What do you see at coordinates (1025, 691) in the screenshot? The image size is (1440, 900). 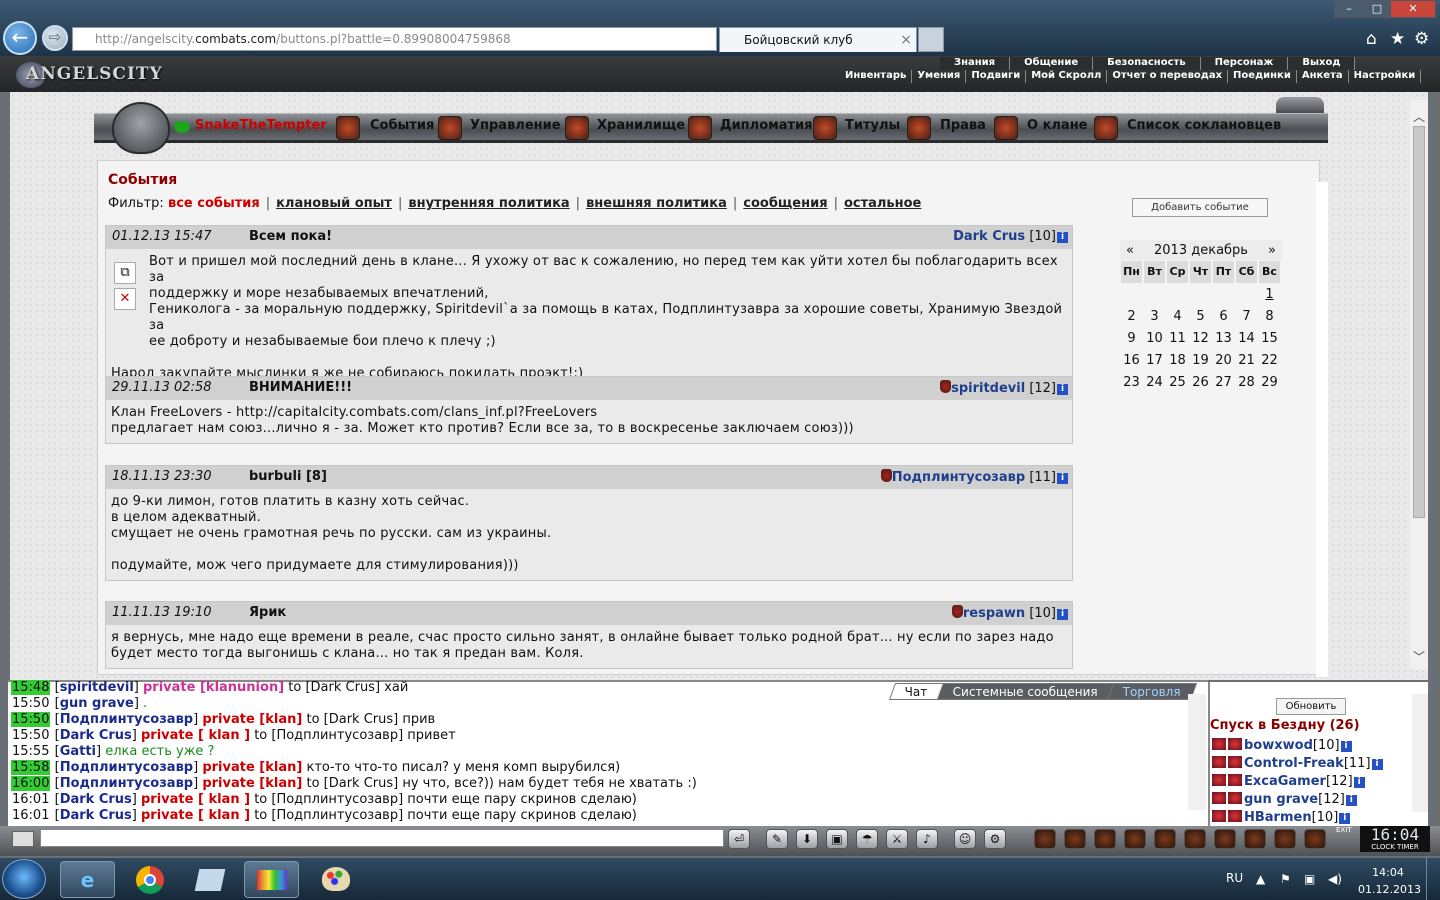 I see `chat-tab: Системные сообщения` at bounding box center [1025, 691].